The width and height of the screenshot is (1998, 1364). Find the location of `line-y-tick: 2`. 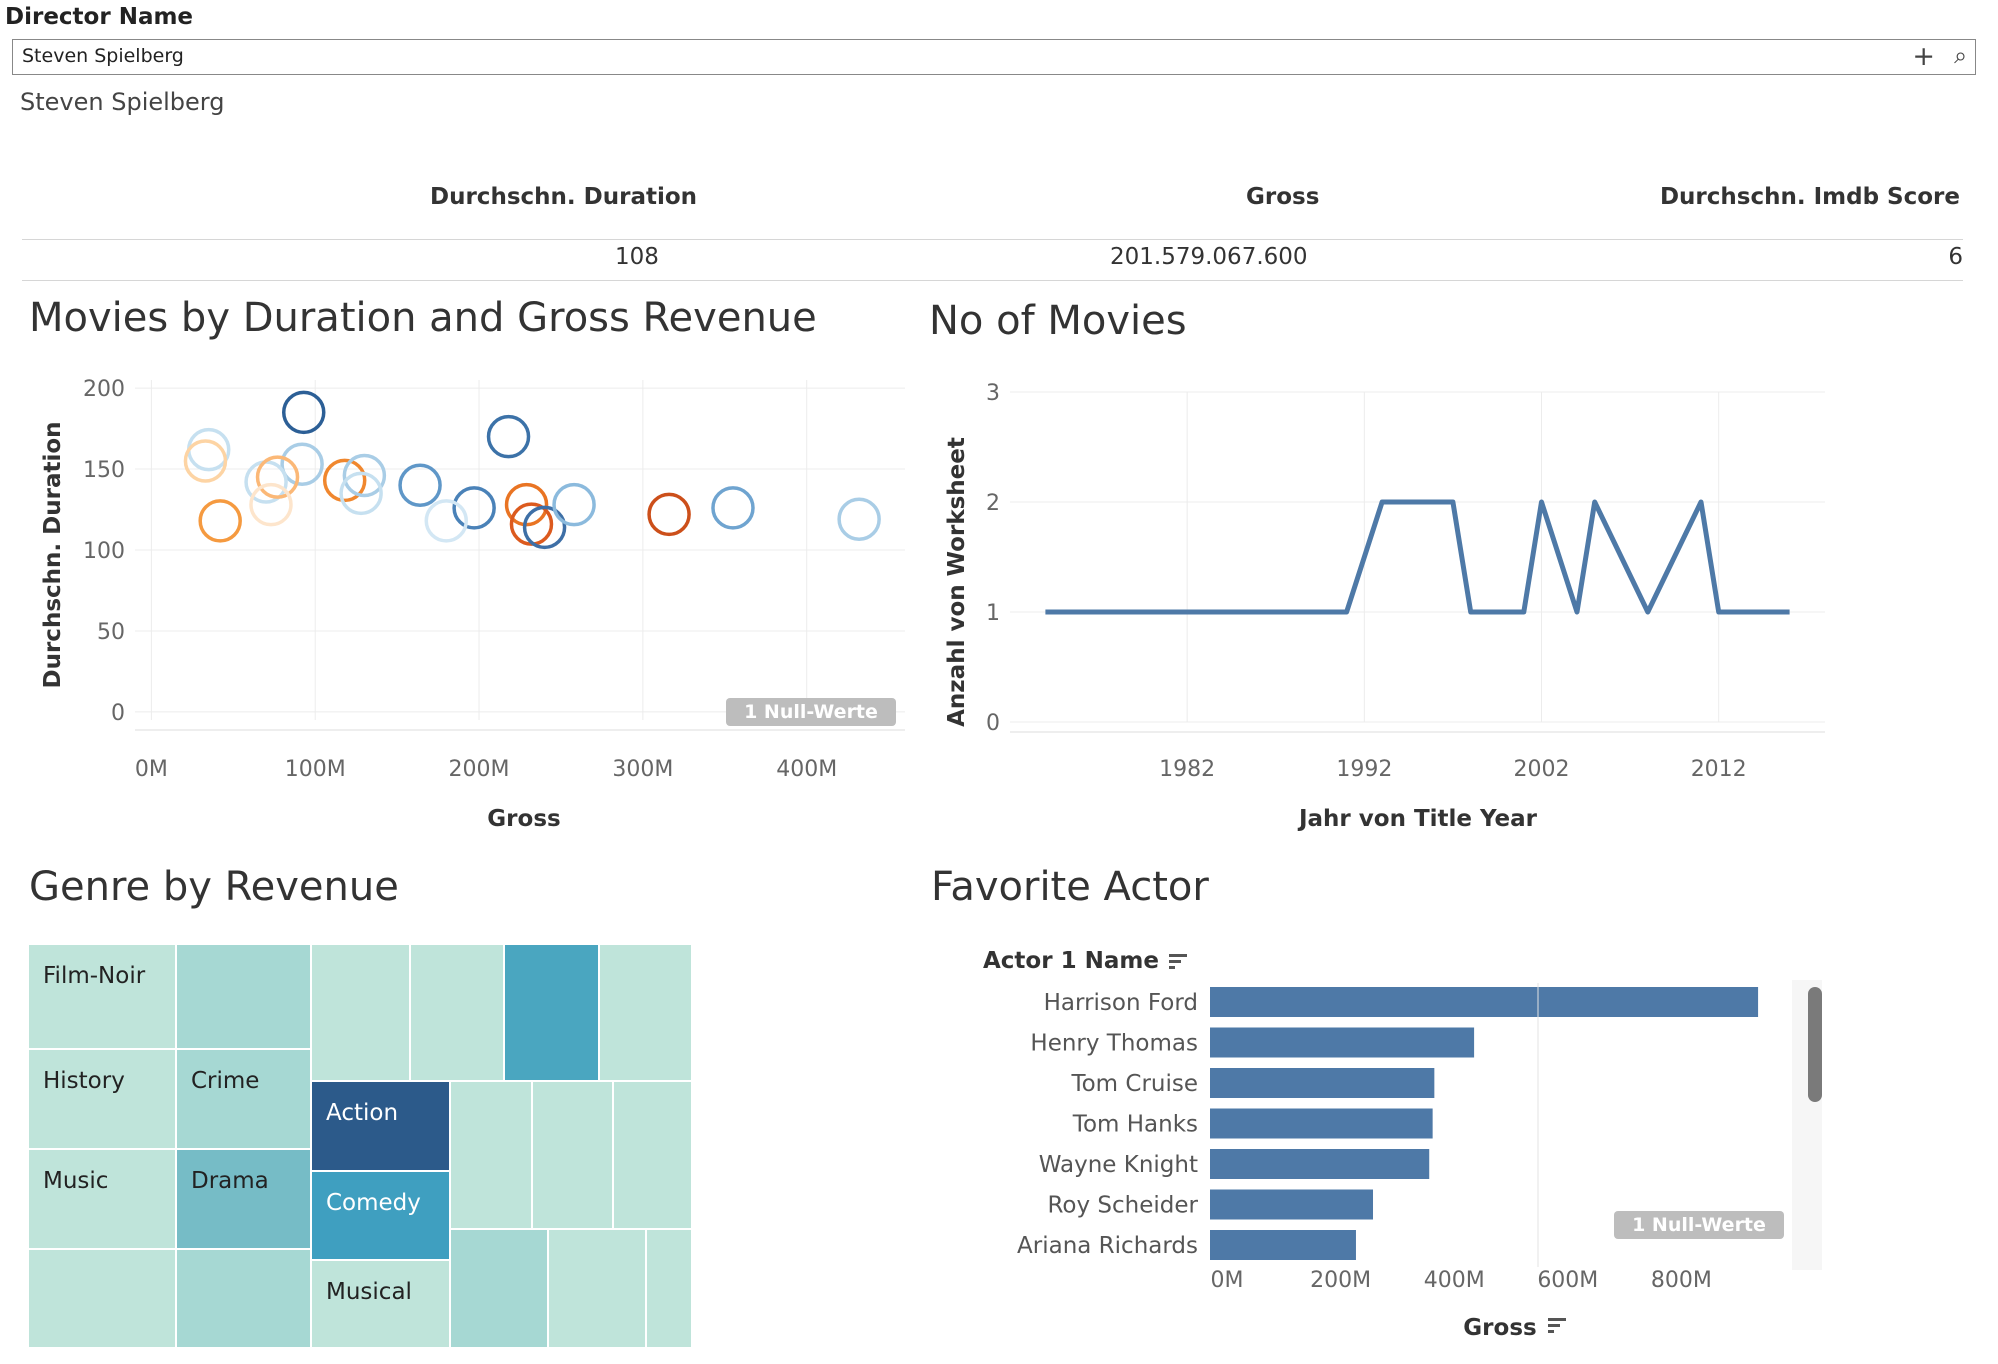

line-y-tick: 2 is located at coordinates (993, 503).